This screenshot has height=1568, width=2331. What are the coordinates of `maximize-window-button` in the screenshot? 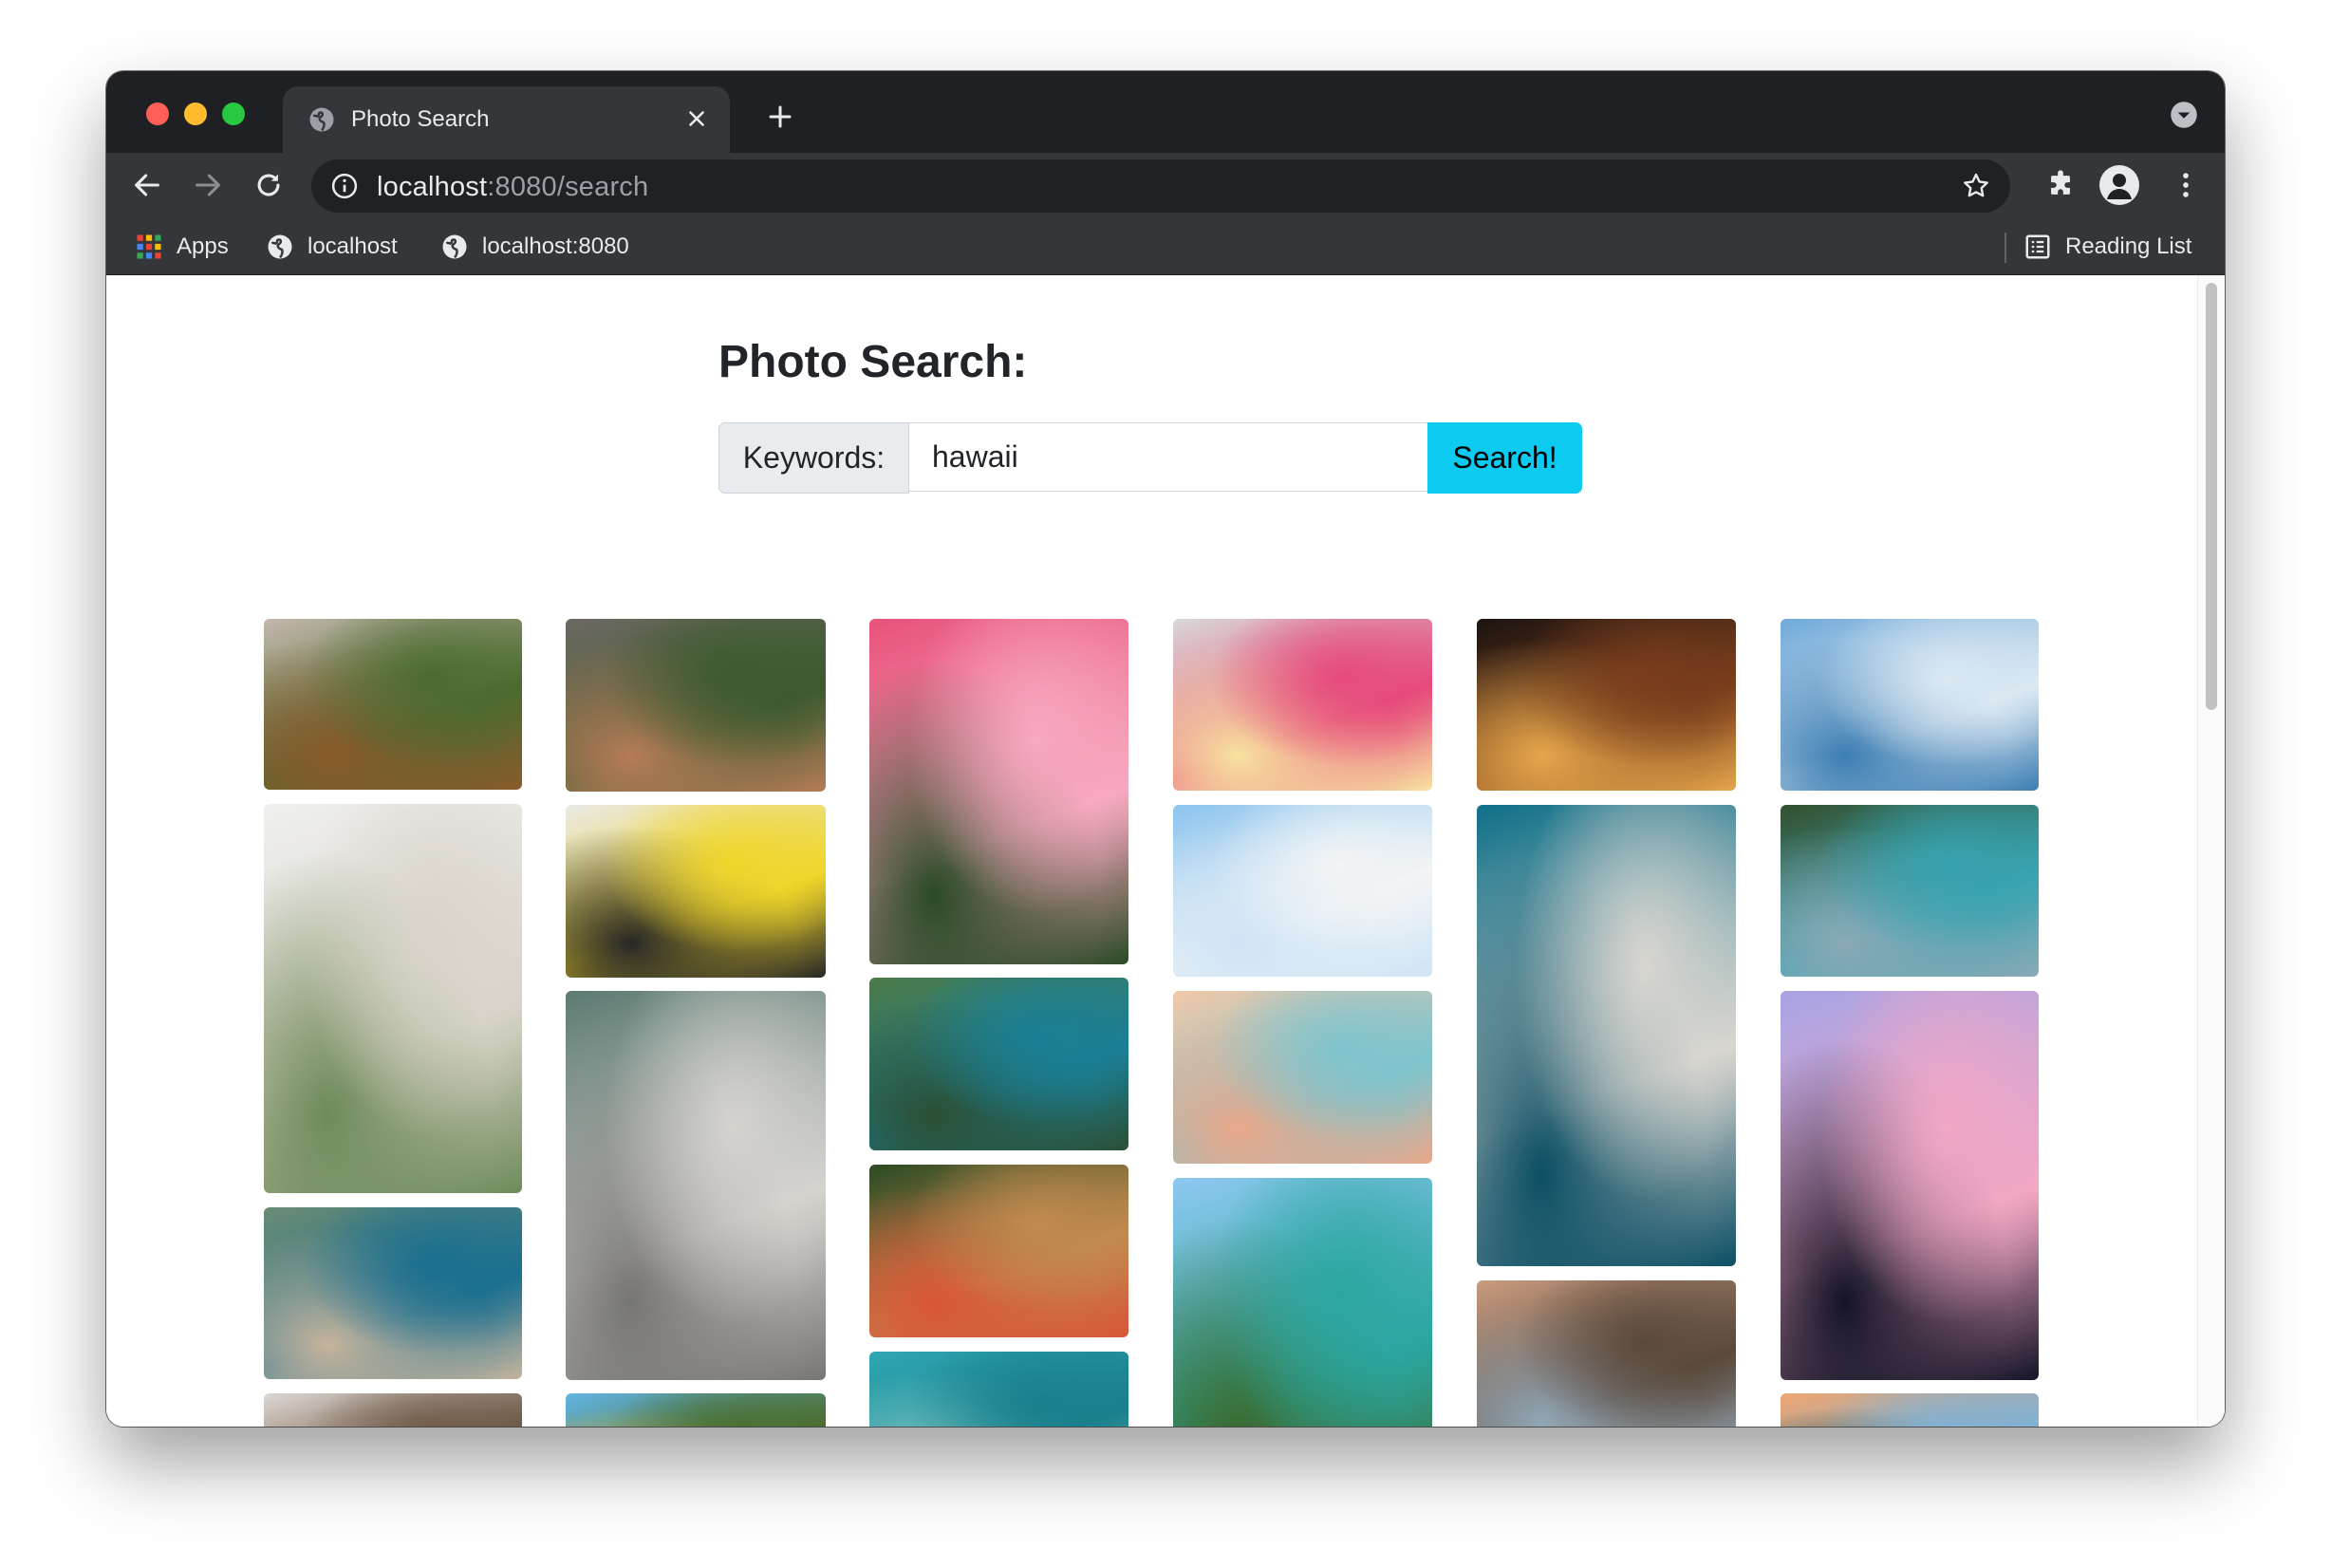 It's located at (233, 114).